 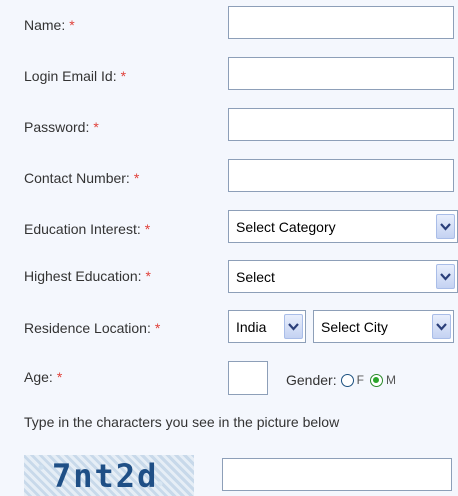 I want to click on country-select: India, so click(x=267, y=326).